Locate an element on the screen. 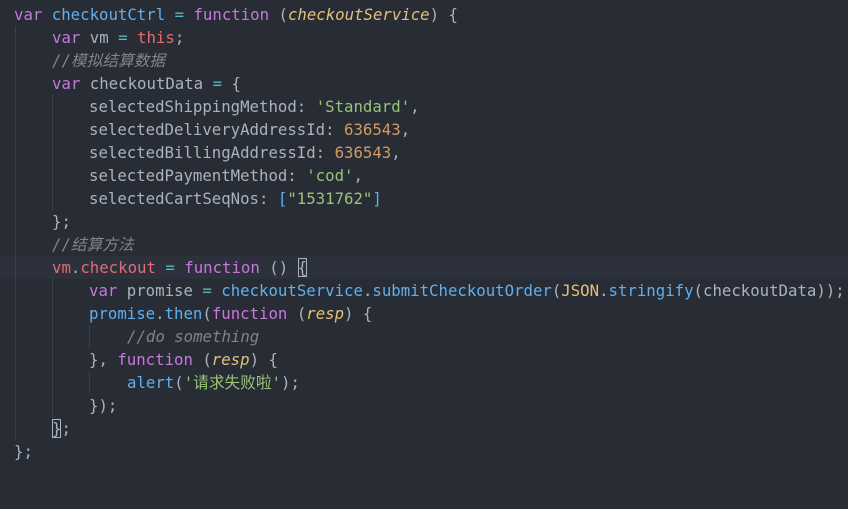 Image resolution: width=848 pixels, height=509 pixels. code-text: selectedCartSeqNos: ["1531762"] is located at coordinates (235, 198).